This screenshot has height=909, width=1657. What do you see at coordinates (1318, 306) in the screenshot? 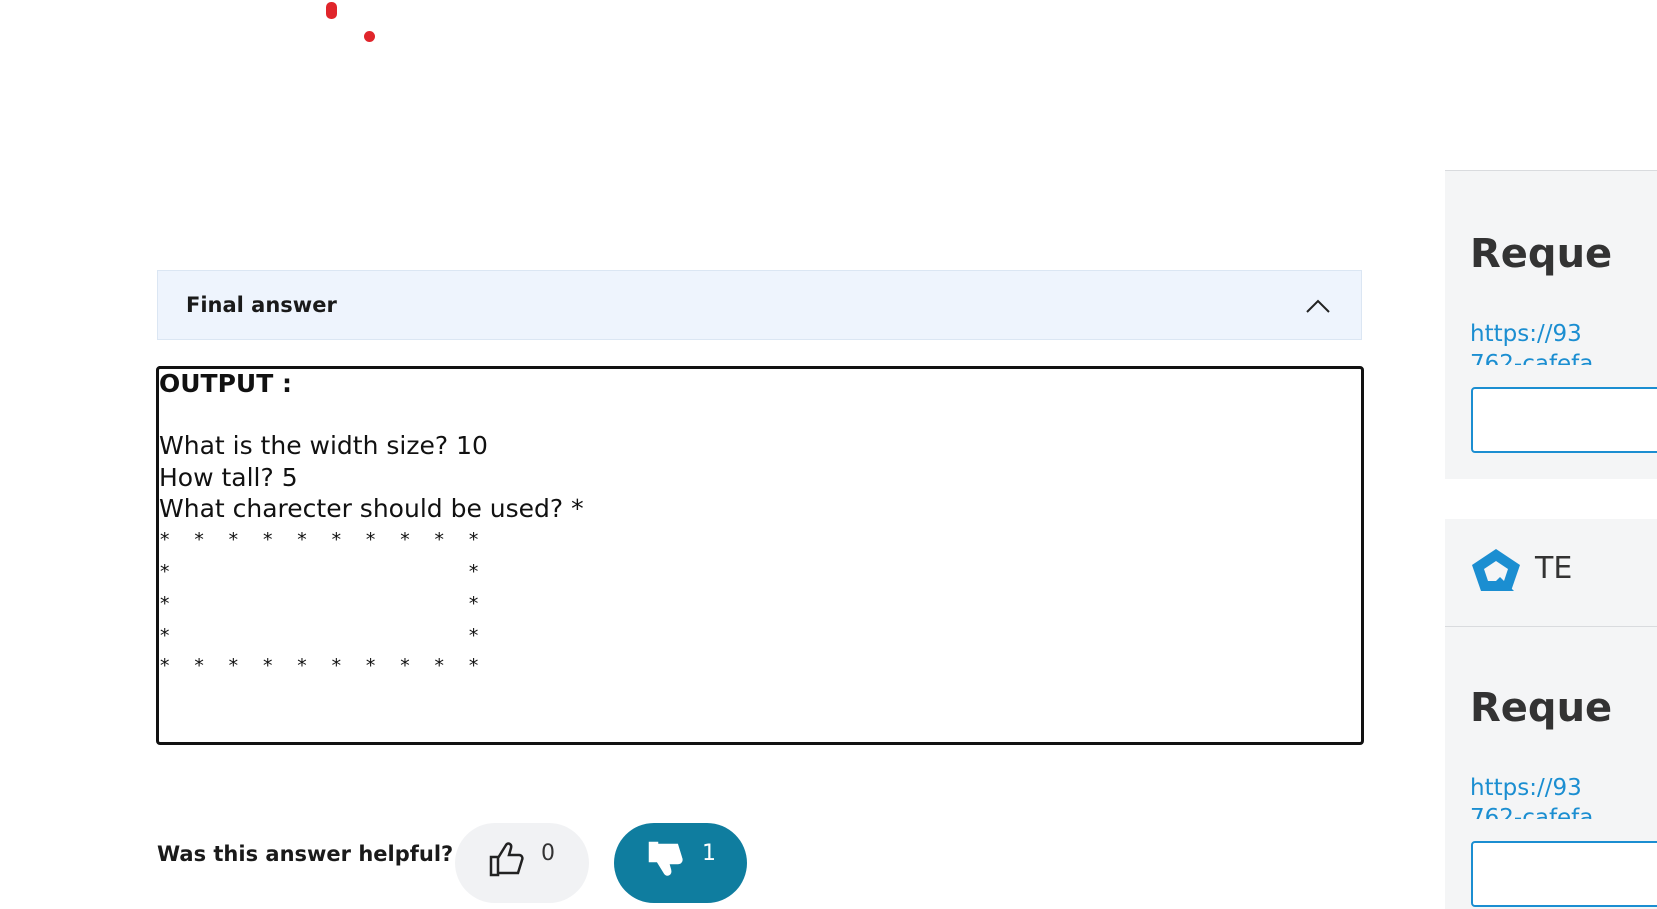
I see `chevron-up-icon` at bounding box center [1318, 306].